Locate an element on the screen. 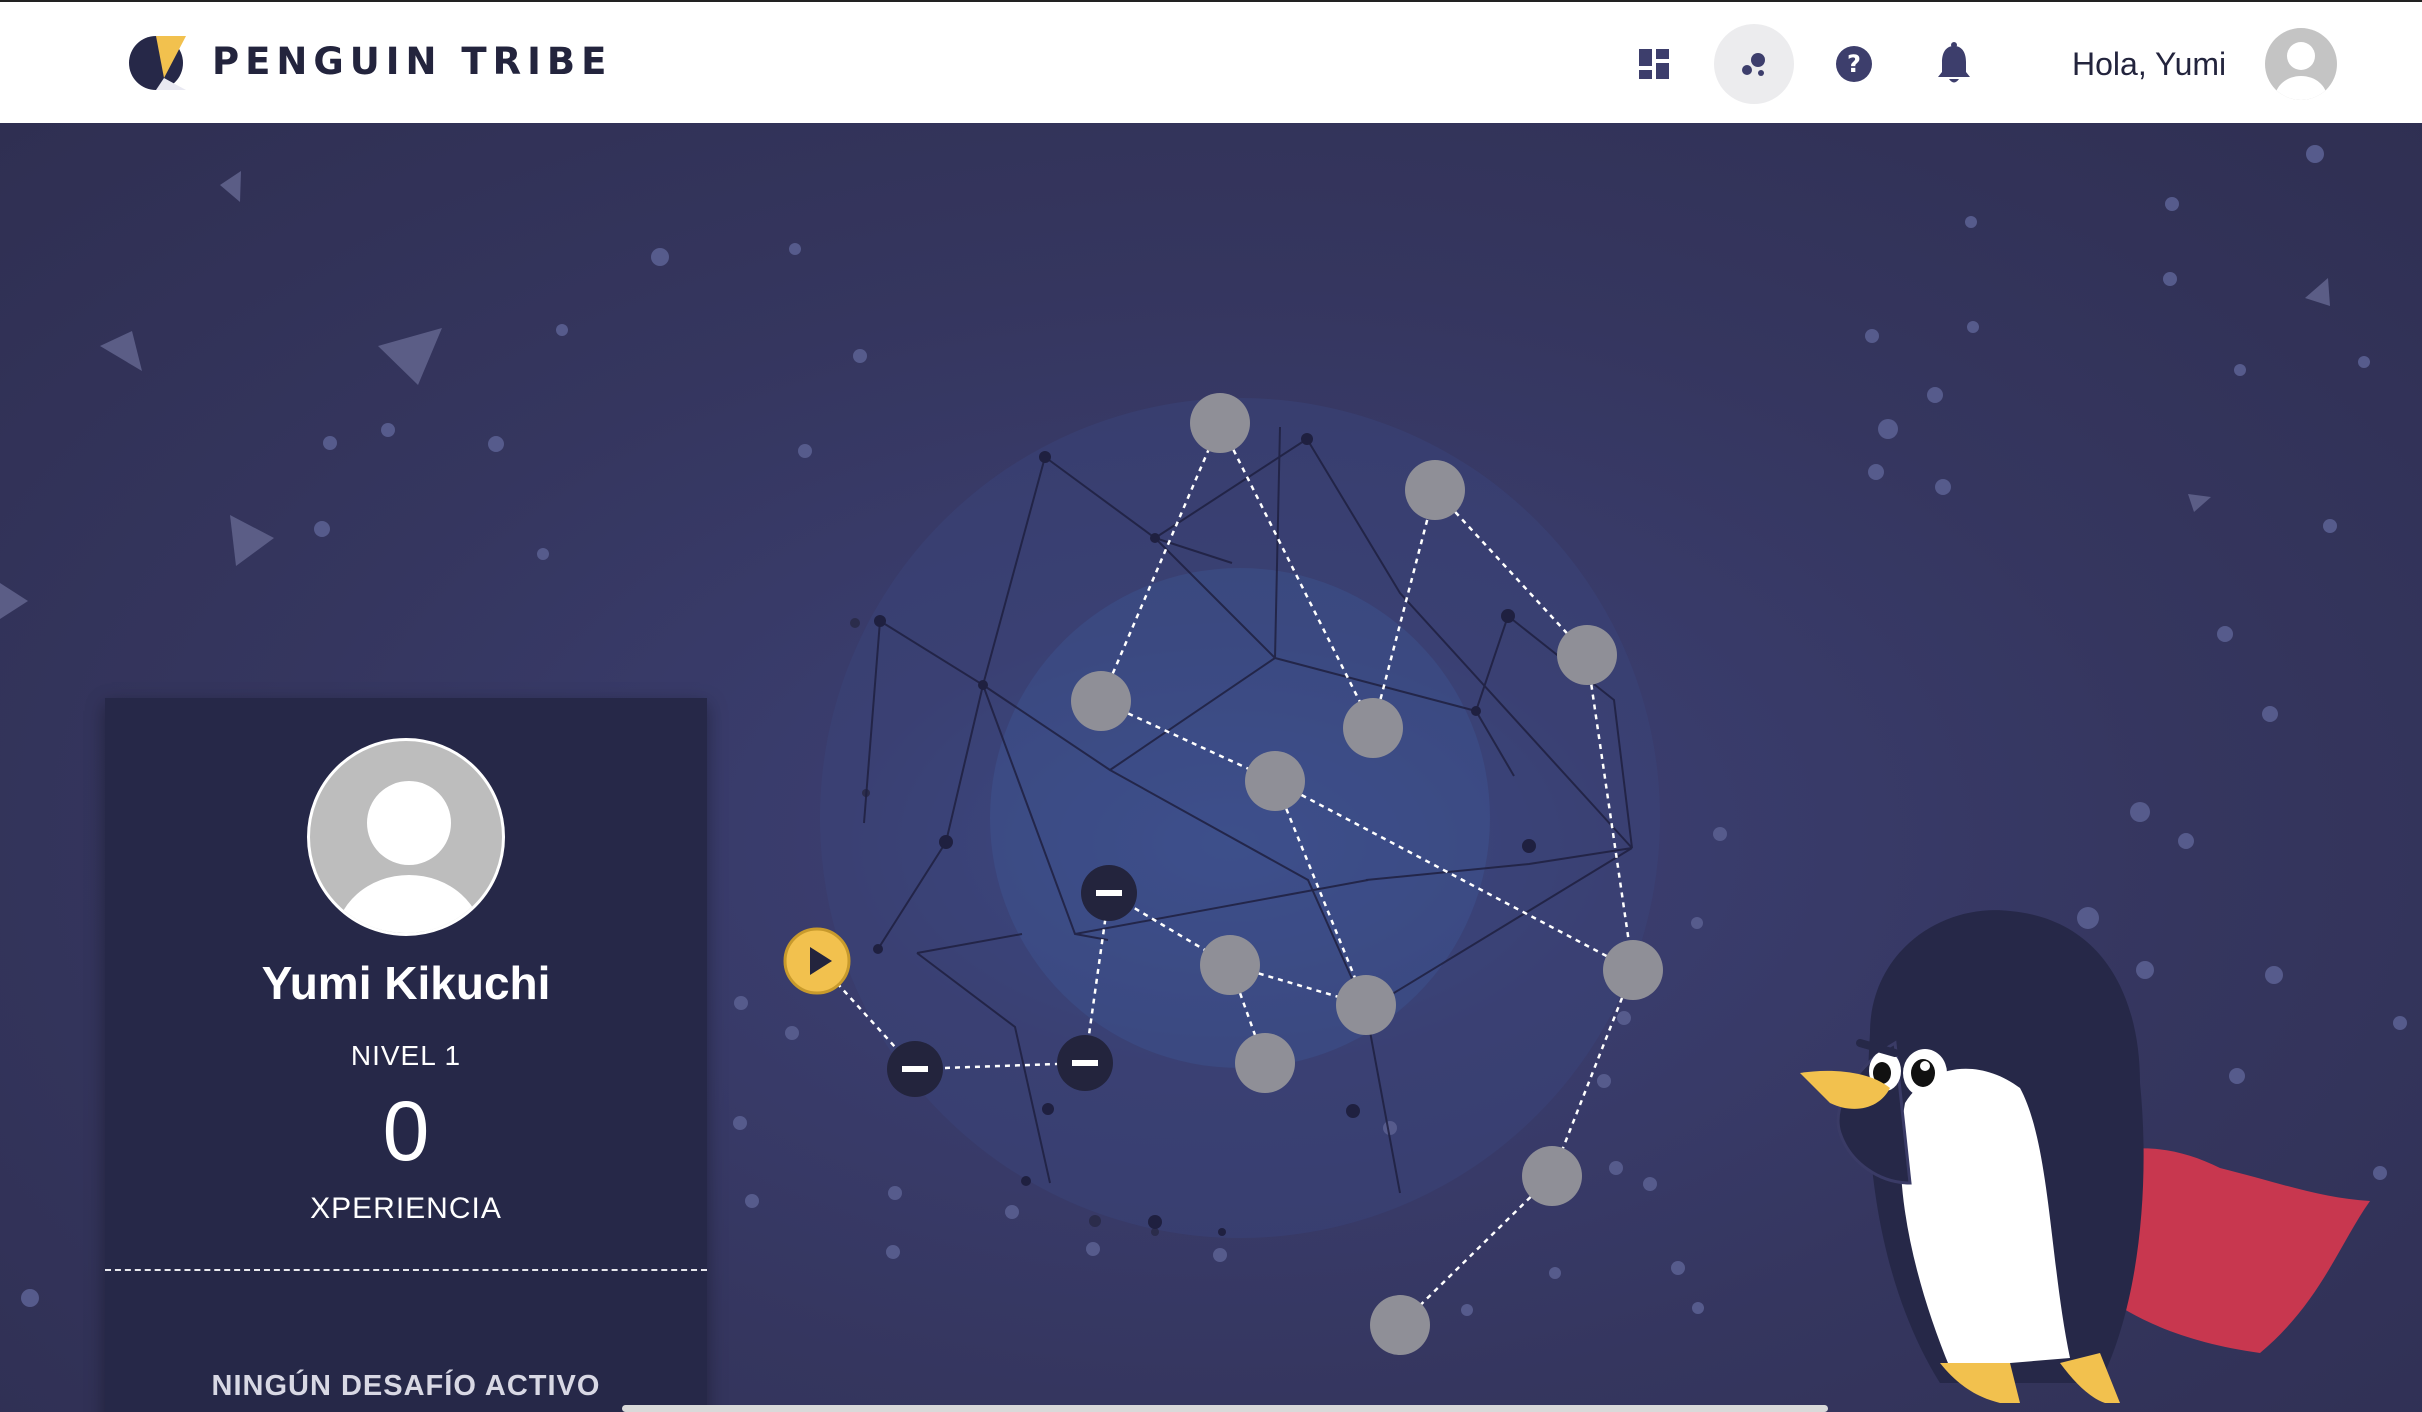 This screenshot has width=2422, height=1412. penguin-mascot-illustration is located at coordinates (2085, 1156).